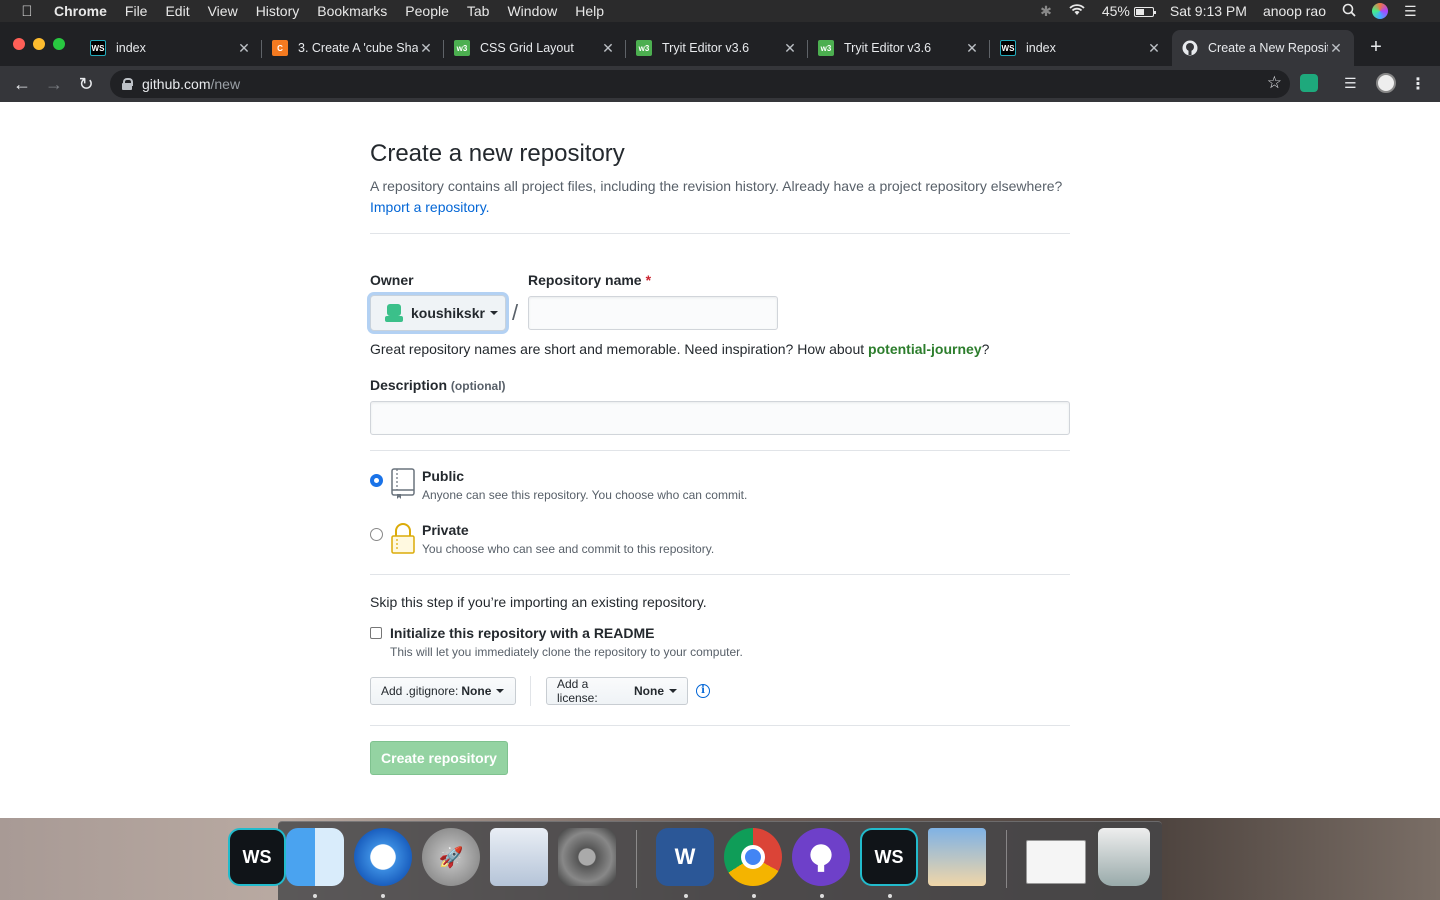  Describe the element at coordinates (376, 534) in the screenshot. I see `private-radio` at that location.